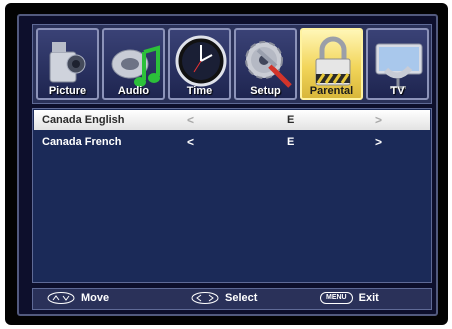 This screenshot has width=452, height=329. I want to click on tab-tv: TV, so click(397, 64).